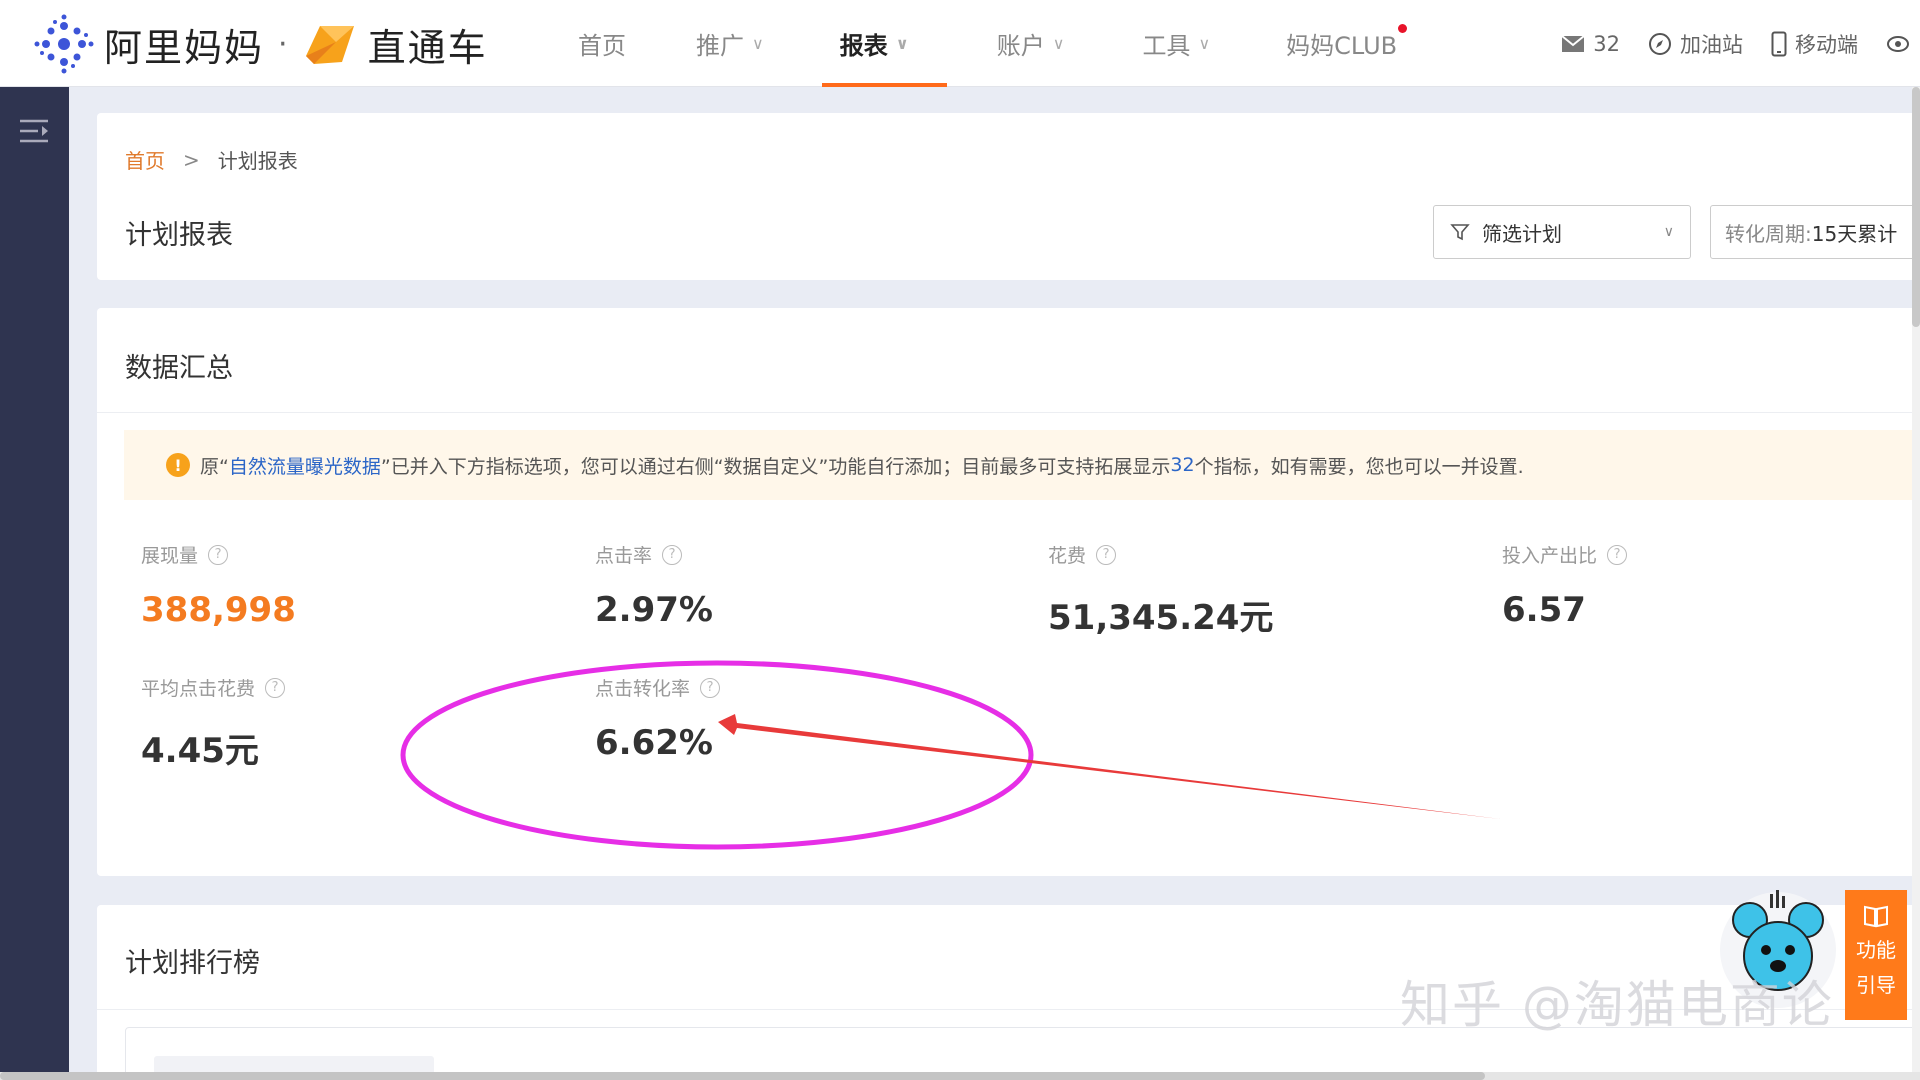 The image size is (1920, 1080). I want to click on book-icon, so click(1876, 916).